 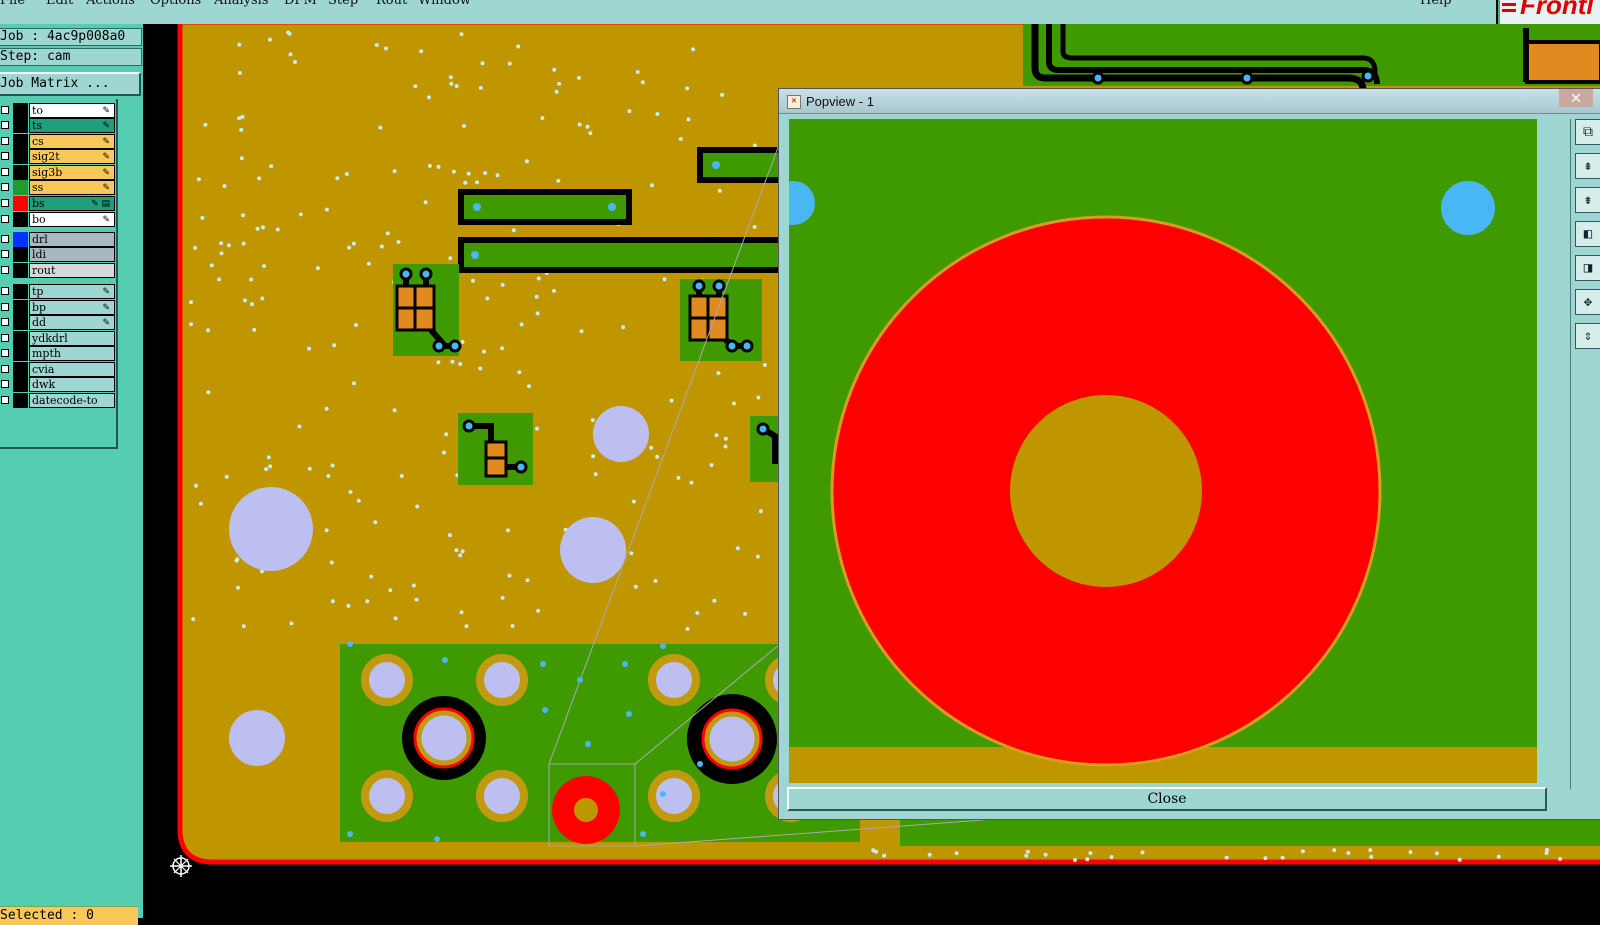 I want to click on close-button: Close, so click(x=1167, y=799).